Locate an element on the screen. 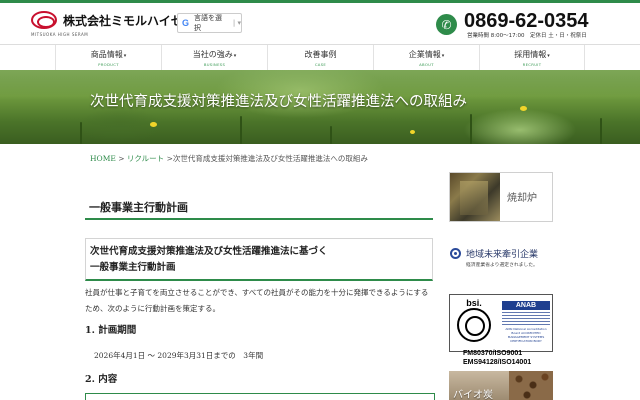 This screenshot has width=640, height=400. section-title-period: 1. 計画期間 is located at coordinates (111, 330).